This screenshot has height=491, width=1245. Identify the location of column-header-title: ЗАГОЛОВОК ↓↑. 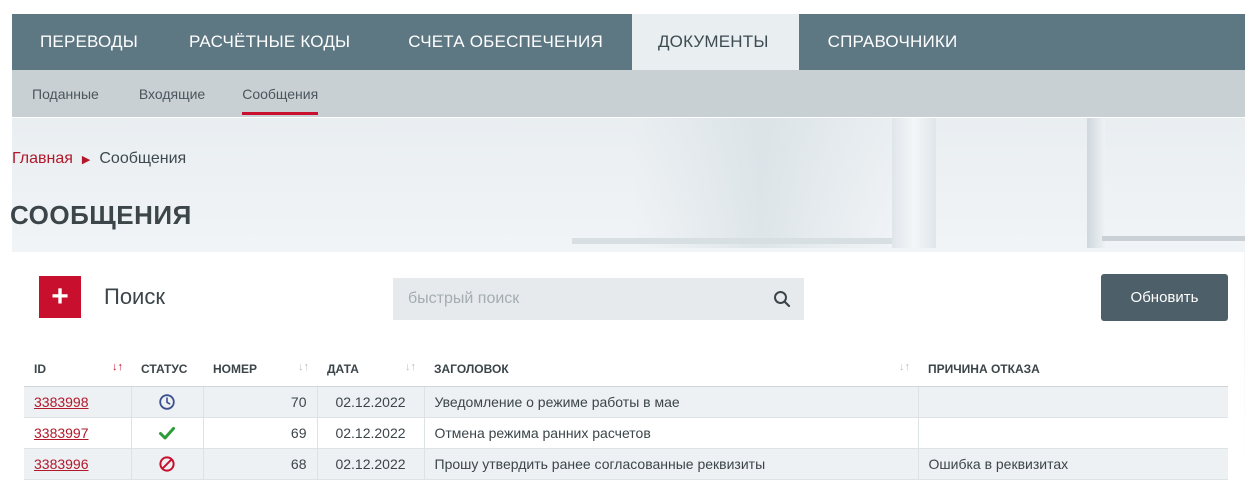
(671, 369).